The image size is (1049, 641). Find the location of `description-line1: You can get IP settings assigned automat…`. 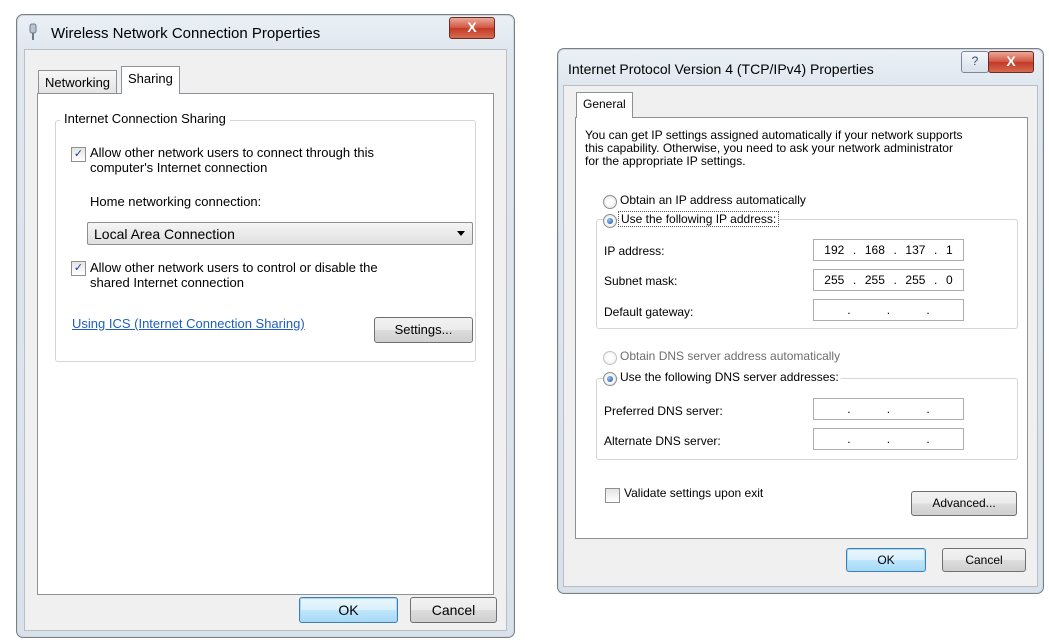

description-line1: You can get IP settings assigned automat… is located at coordinates (774, 135).